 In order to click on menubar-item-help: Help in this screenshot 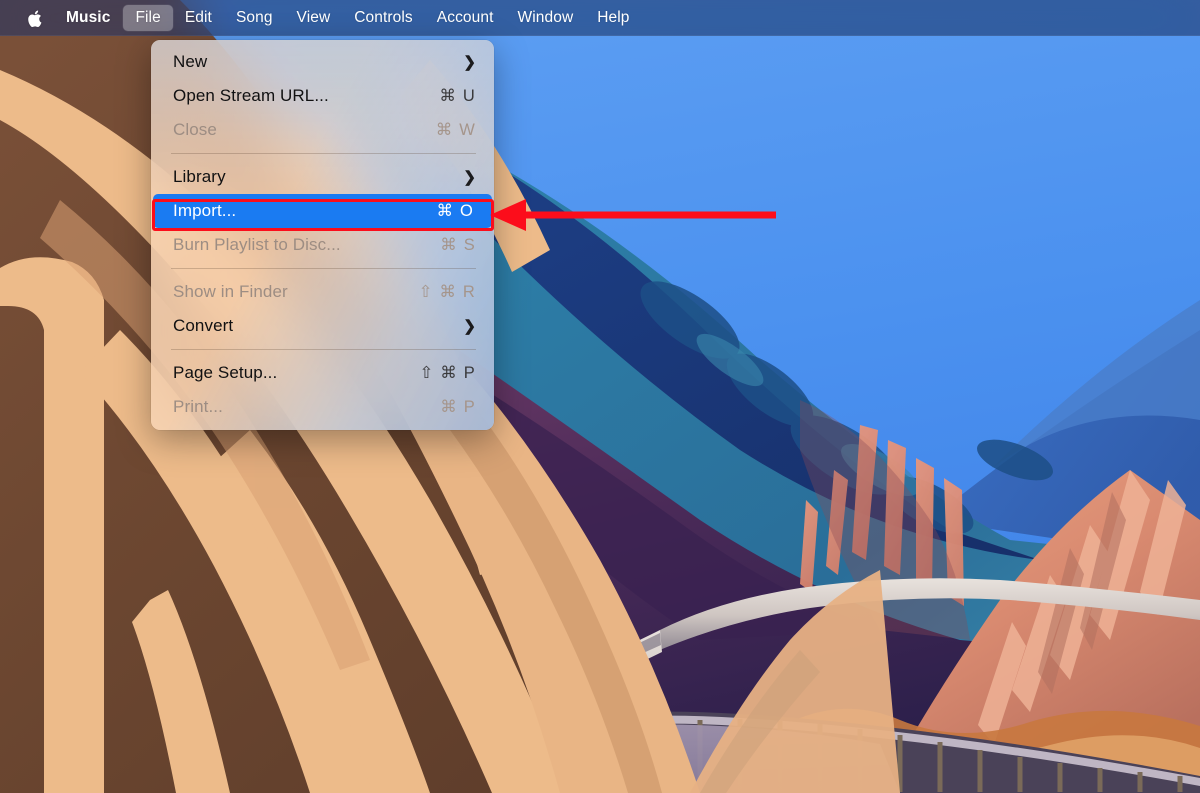, I will do `click(613, 18)`.